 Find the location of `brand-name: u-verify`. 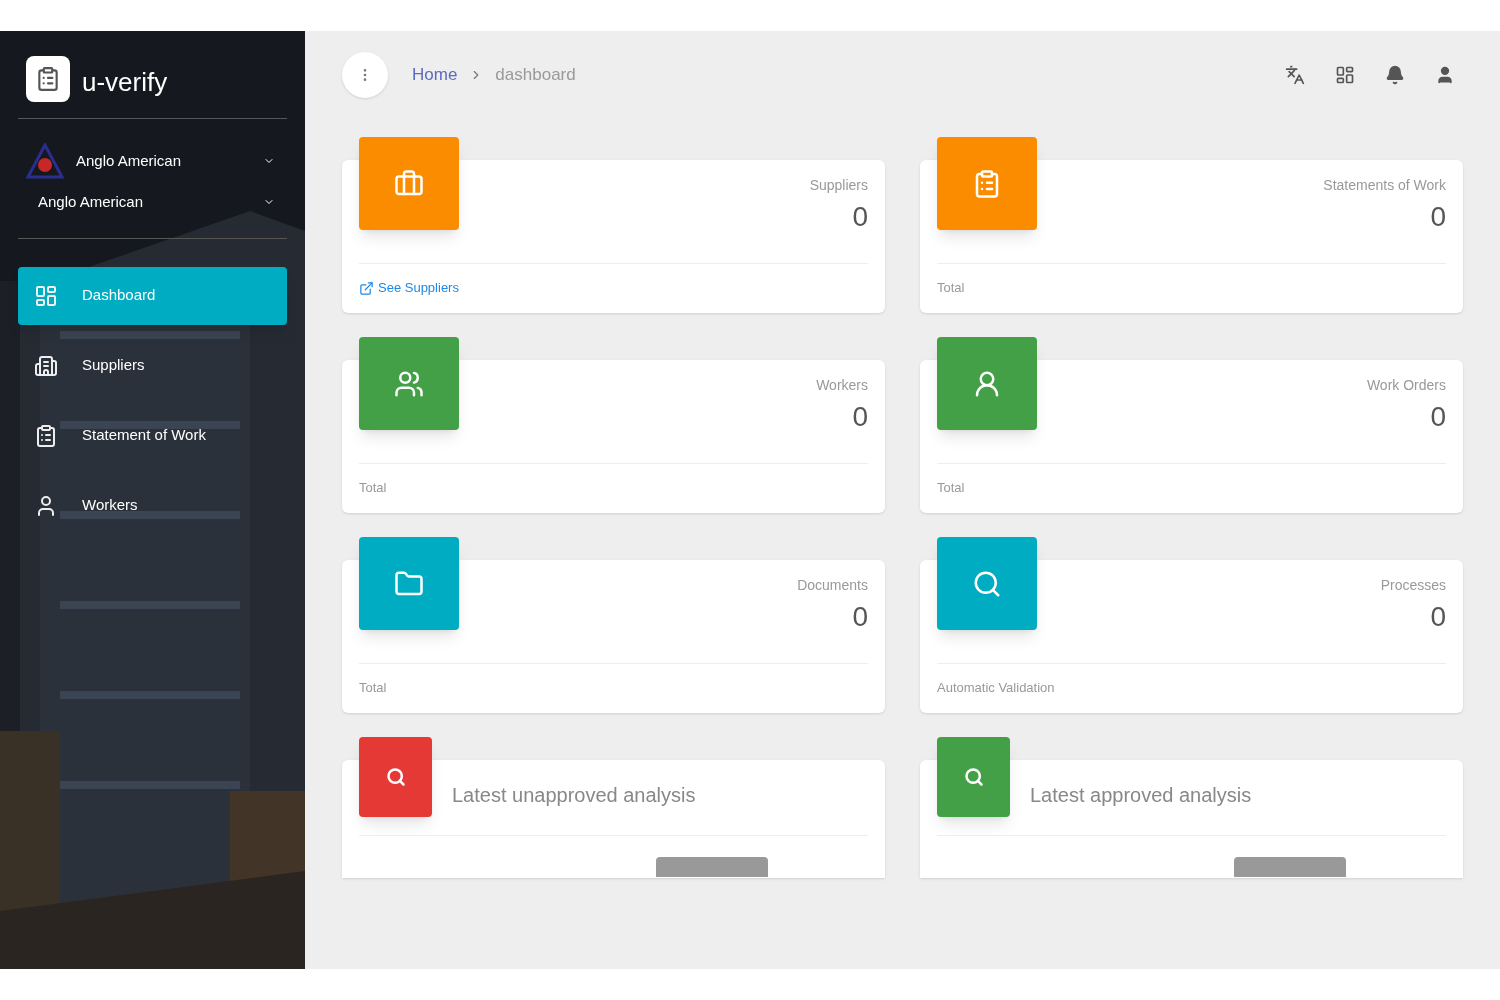

brand-name: u-verify is located at coordinates (125, 82).